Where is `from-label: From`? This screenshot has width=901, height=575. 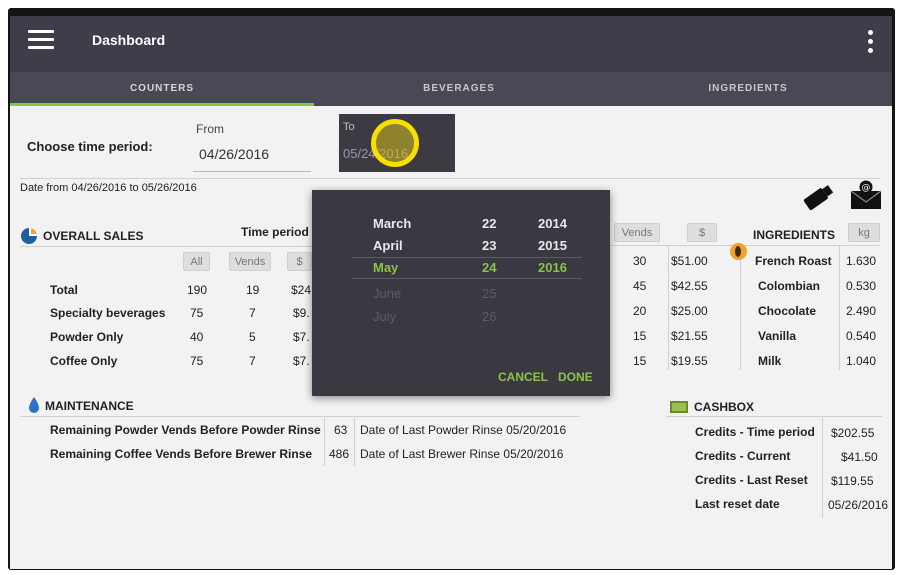 from-label: From is located at coordinates (210, 129).